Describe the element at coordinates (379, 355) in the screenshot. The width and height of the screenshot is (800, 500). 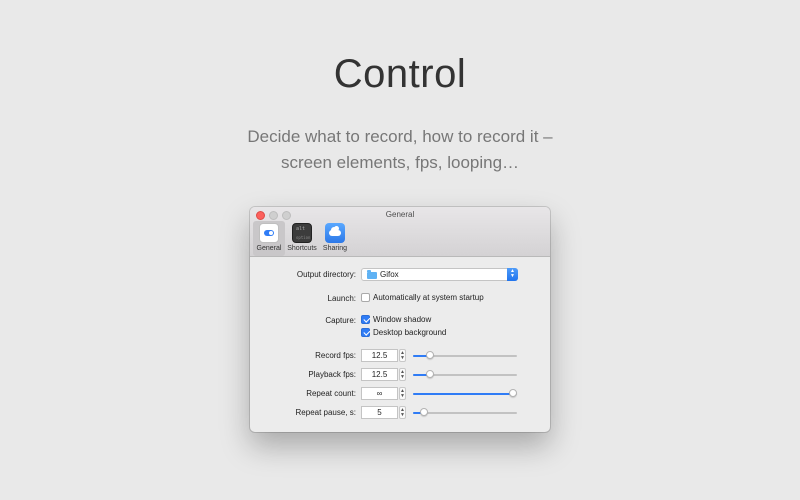
I see `record-fps-field: 12.5` at that location.